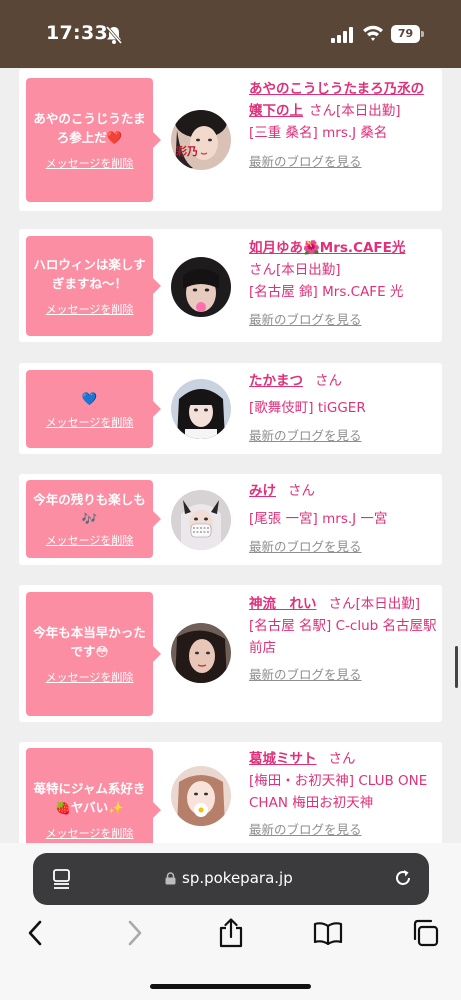 The height and width of the screenshot is (1000, 461). I want to click on message-text: 💙, so click(89, 398).